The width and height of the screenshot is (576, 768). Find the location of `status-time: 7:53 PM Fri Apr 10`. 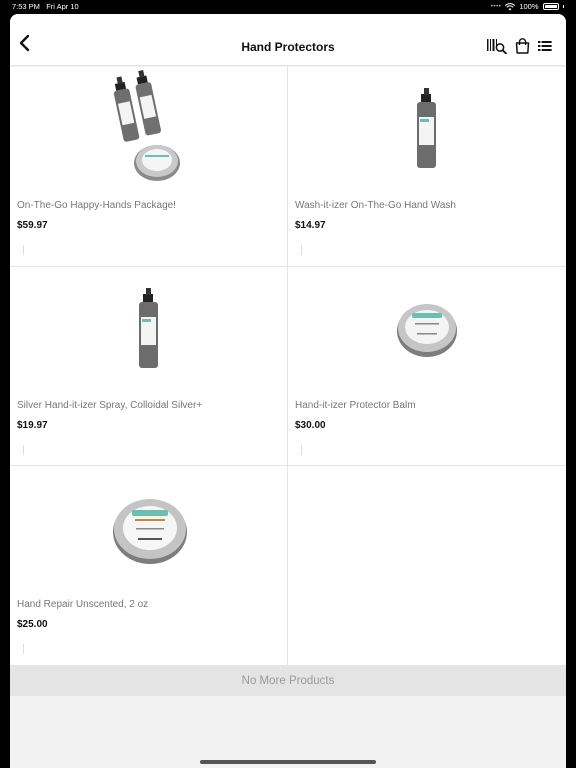

status-time: 7:53 PM Fri Apr 10 is located at coordinates (45, 6).